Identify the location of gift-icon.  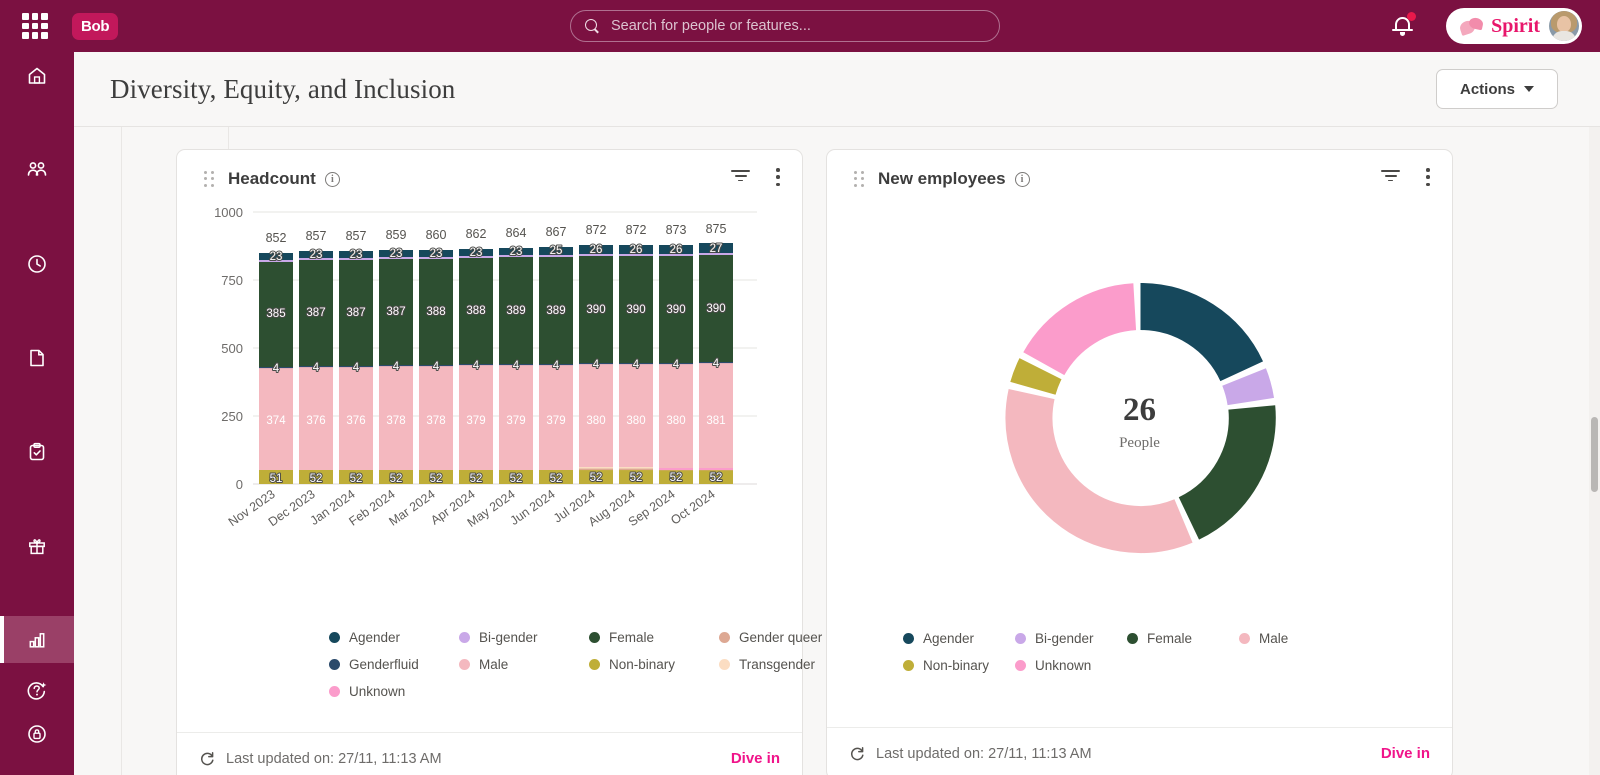
(37, 546).